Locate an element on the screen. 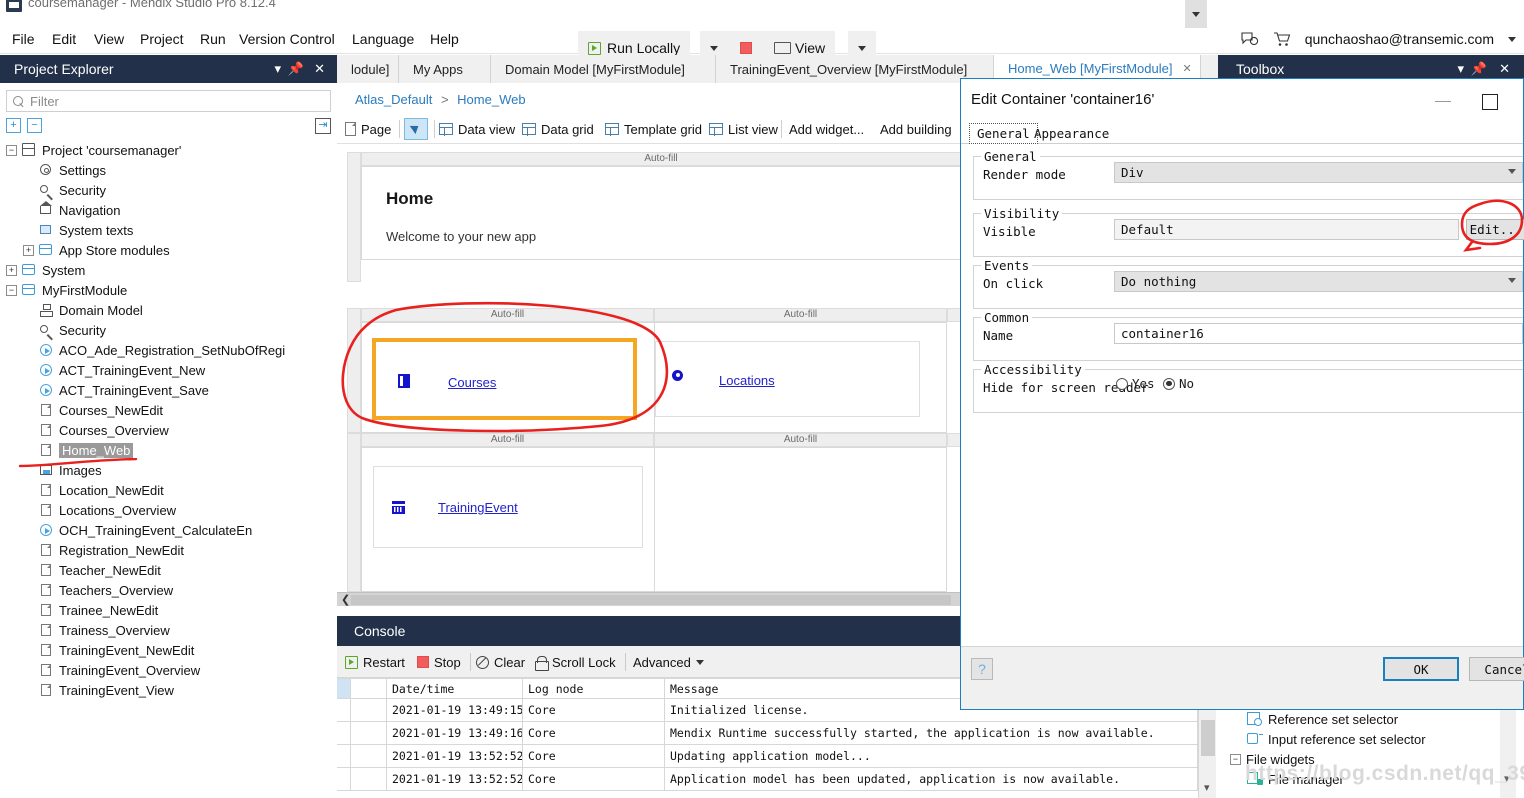  visible-value-field: Default is located at coordinates (1286, 229).